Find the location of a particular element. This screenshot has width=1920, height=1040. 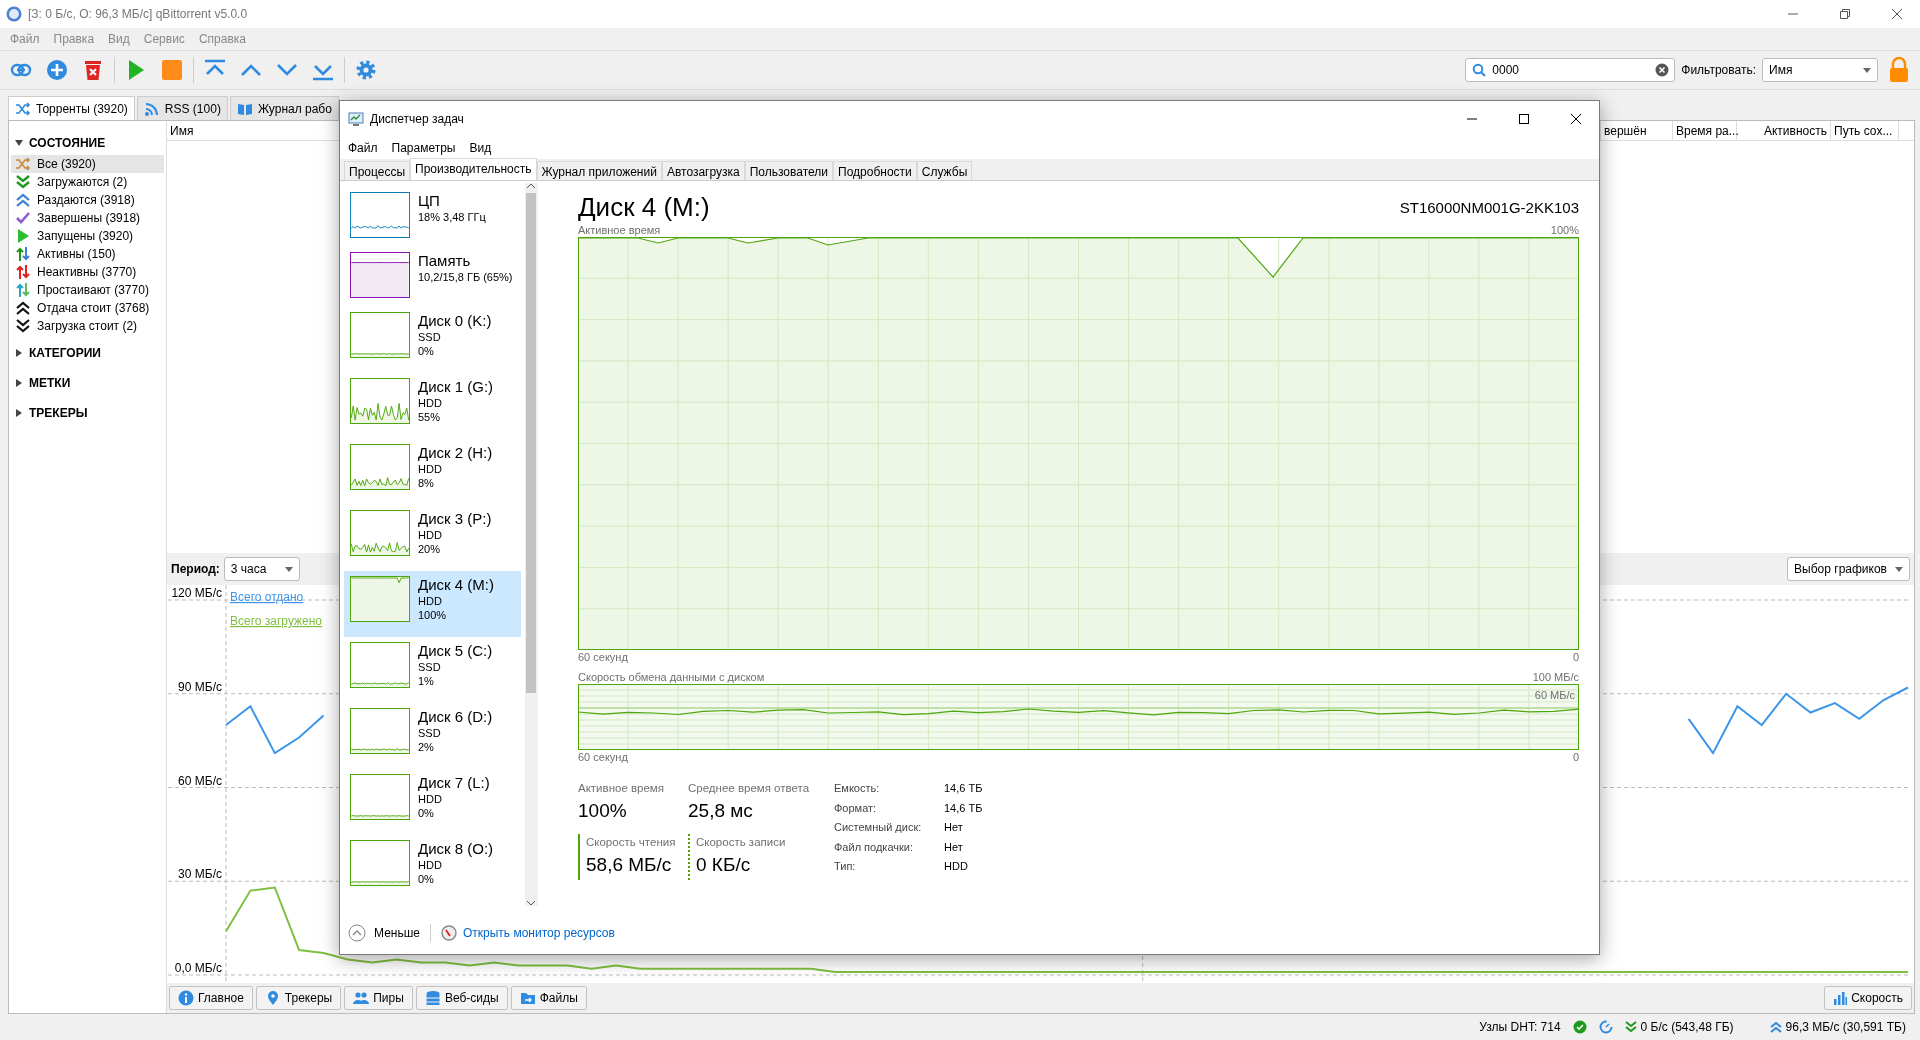

period-dropdown: 3 часа is located at coordinates (261, 569).